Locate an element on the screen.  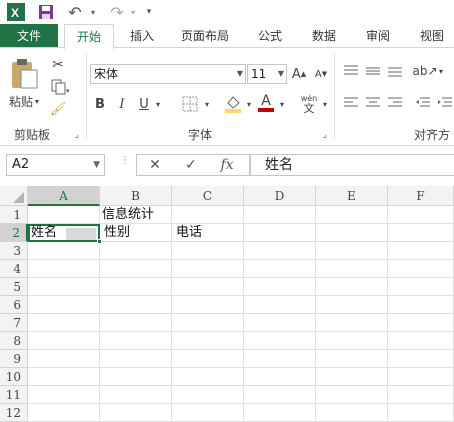
orientation-dropdown-icon: ▾ is located at coordinates (441, 71).